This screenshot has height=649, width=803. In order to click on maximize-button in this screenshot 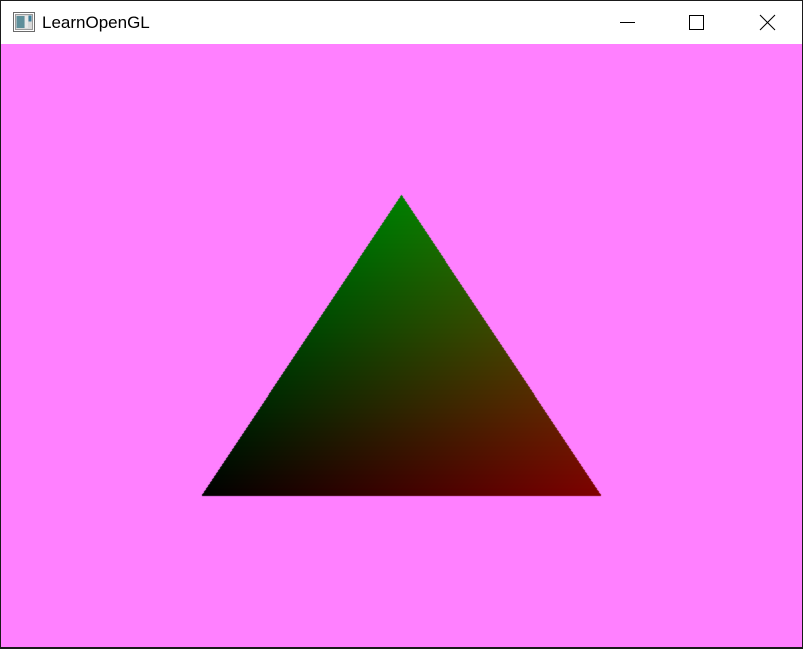, I will do `click(697, 22)`.